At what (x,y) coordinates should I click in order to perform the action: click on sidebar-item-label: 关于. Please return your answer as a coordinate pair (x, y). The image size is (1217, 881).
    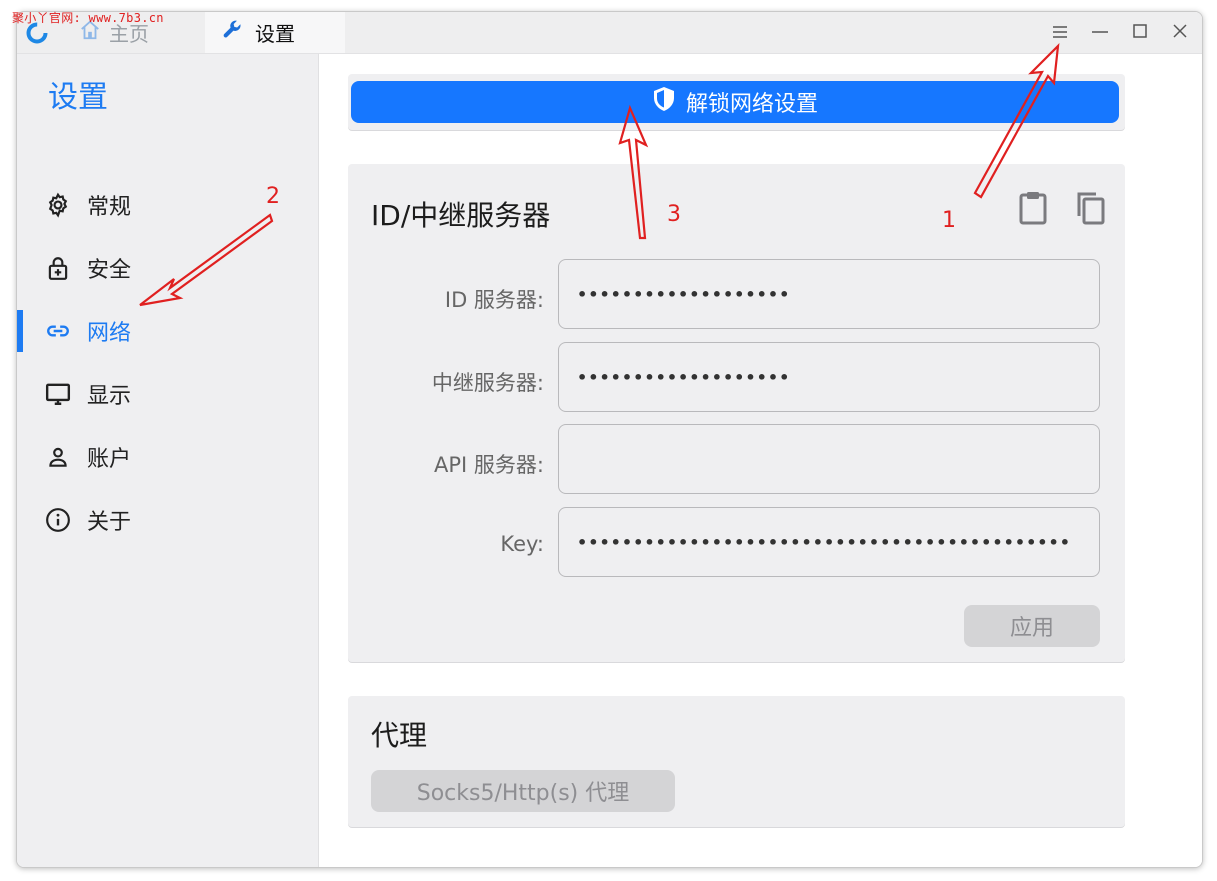
    Looking at the image, I should click on (109, 522).